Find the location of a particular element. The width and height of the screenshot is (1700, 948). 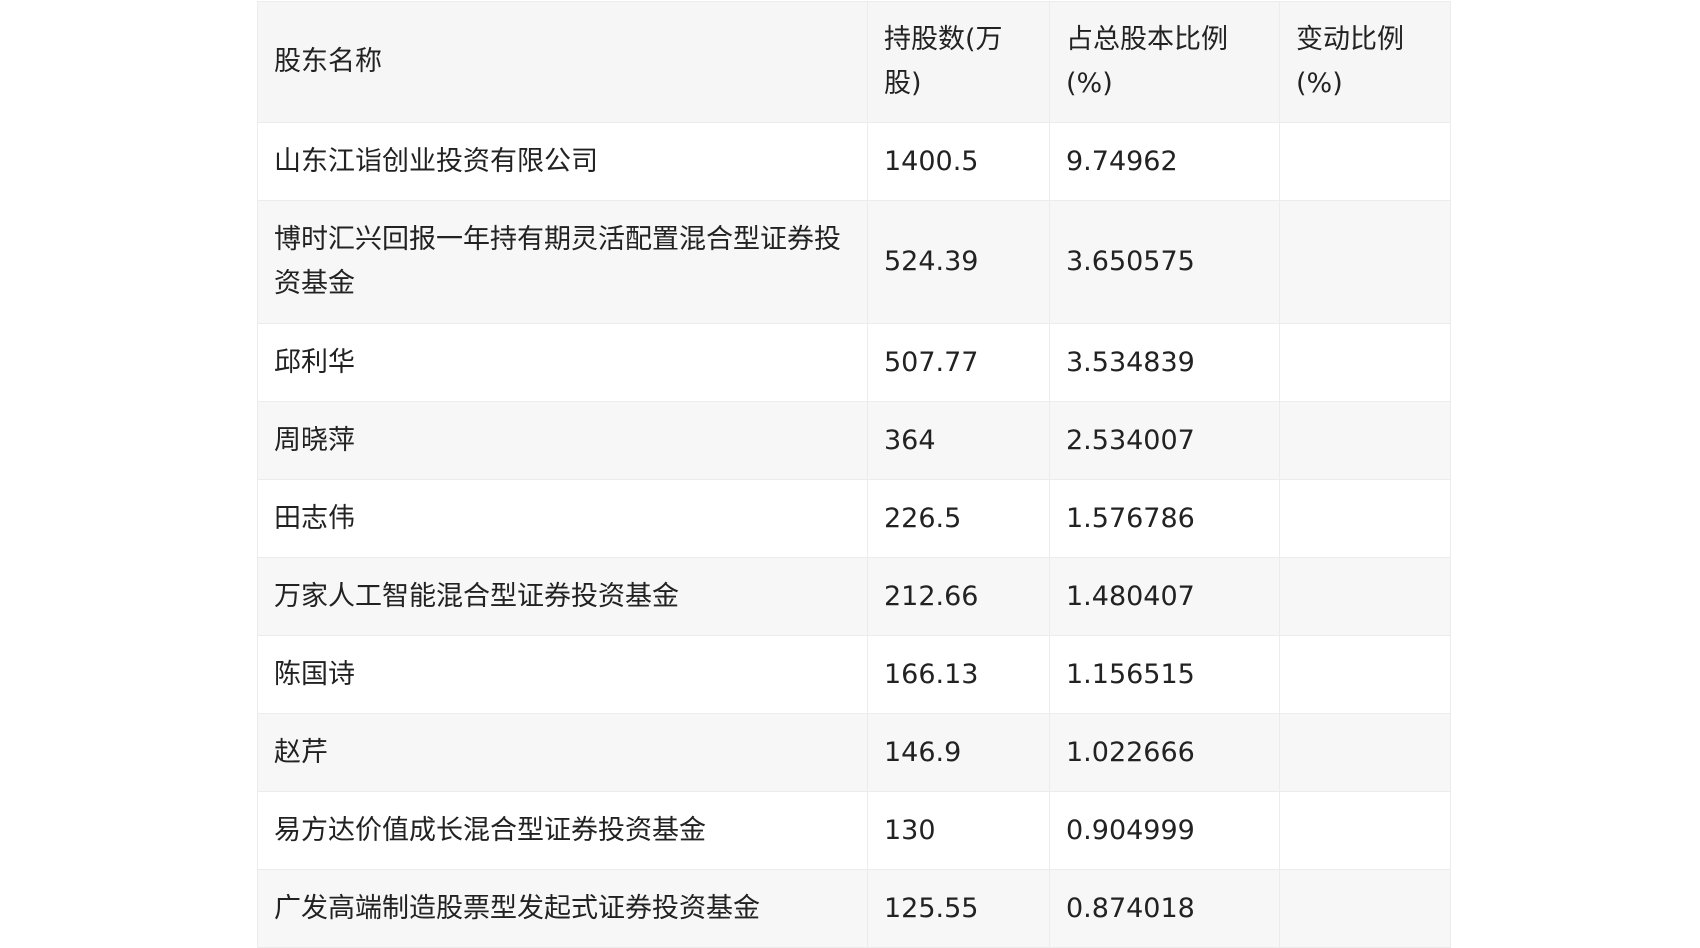

cell-shares-held: 507.77 is located at coordinates (958, 362).